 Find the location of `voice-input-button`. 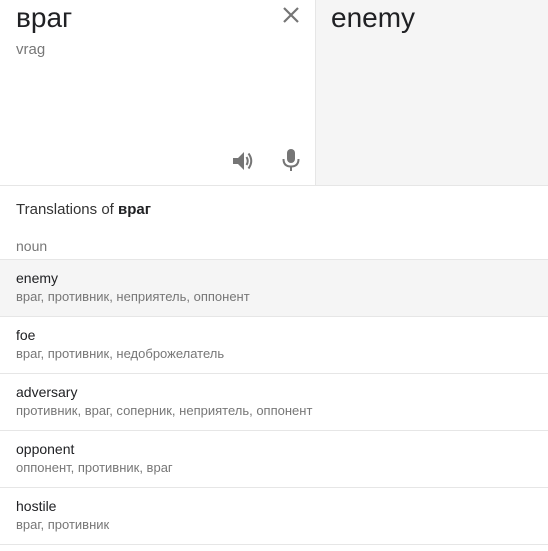

voice-input-button is located at coordinates (291, 160).